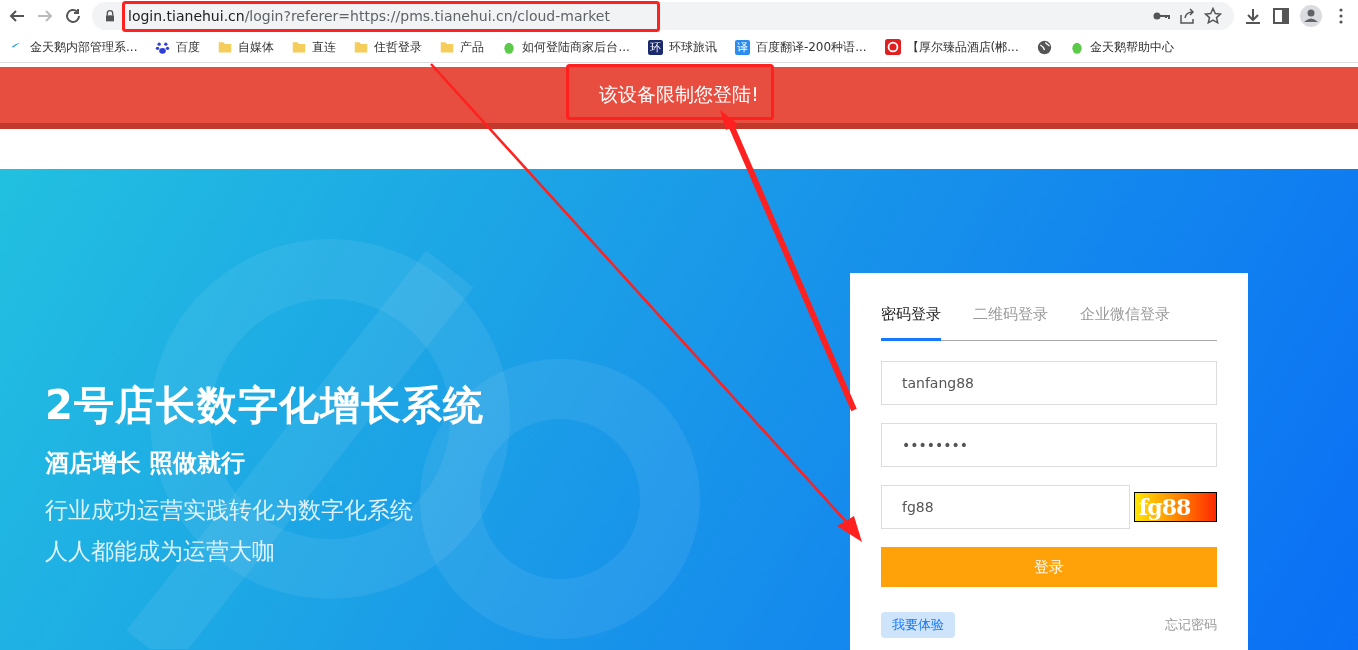 Image resolution: width=1358 pixels, height=650 pixels. What do you see at coordinates (1213, 16) in the screenshot?
I see `star-icon` at bounding box center [1213, 16].